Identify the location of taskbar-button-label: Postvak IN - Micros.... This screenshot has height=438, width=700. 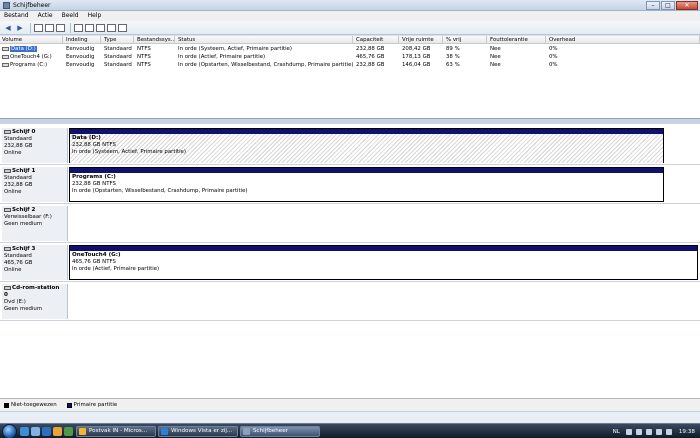
(118, 431).